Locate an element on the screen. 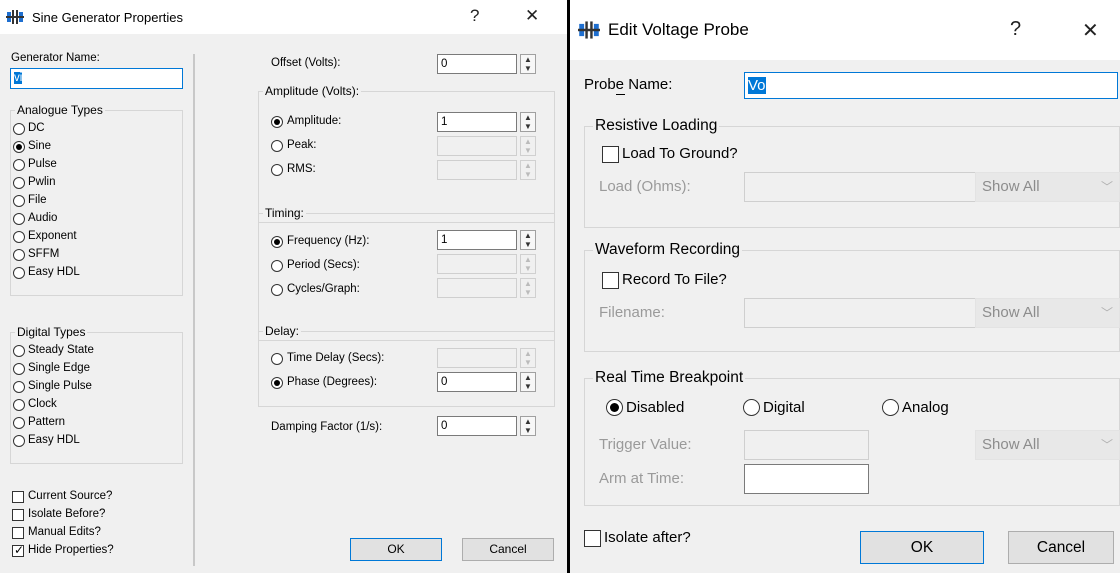  radio-amplitude is located at coordinates (277, 122).